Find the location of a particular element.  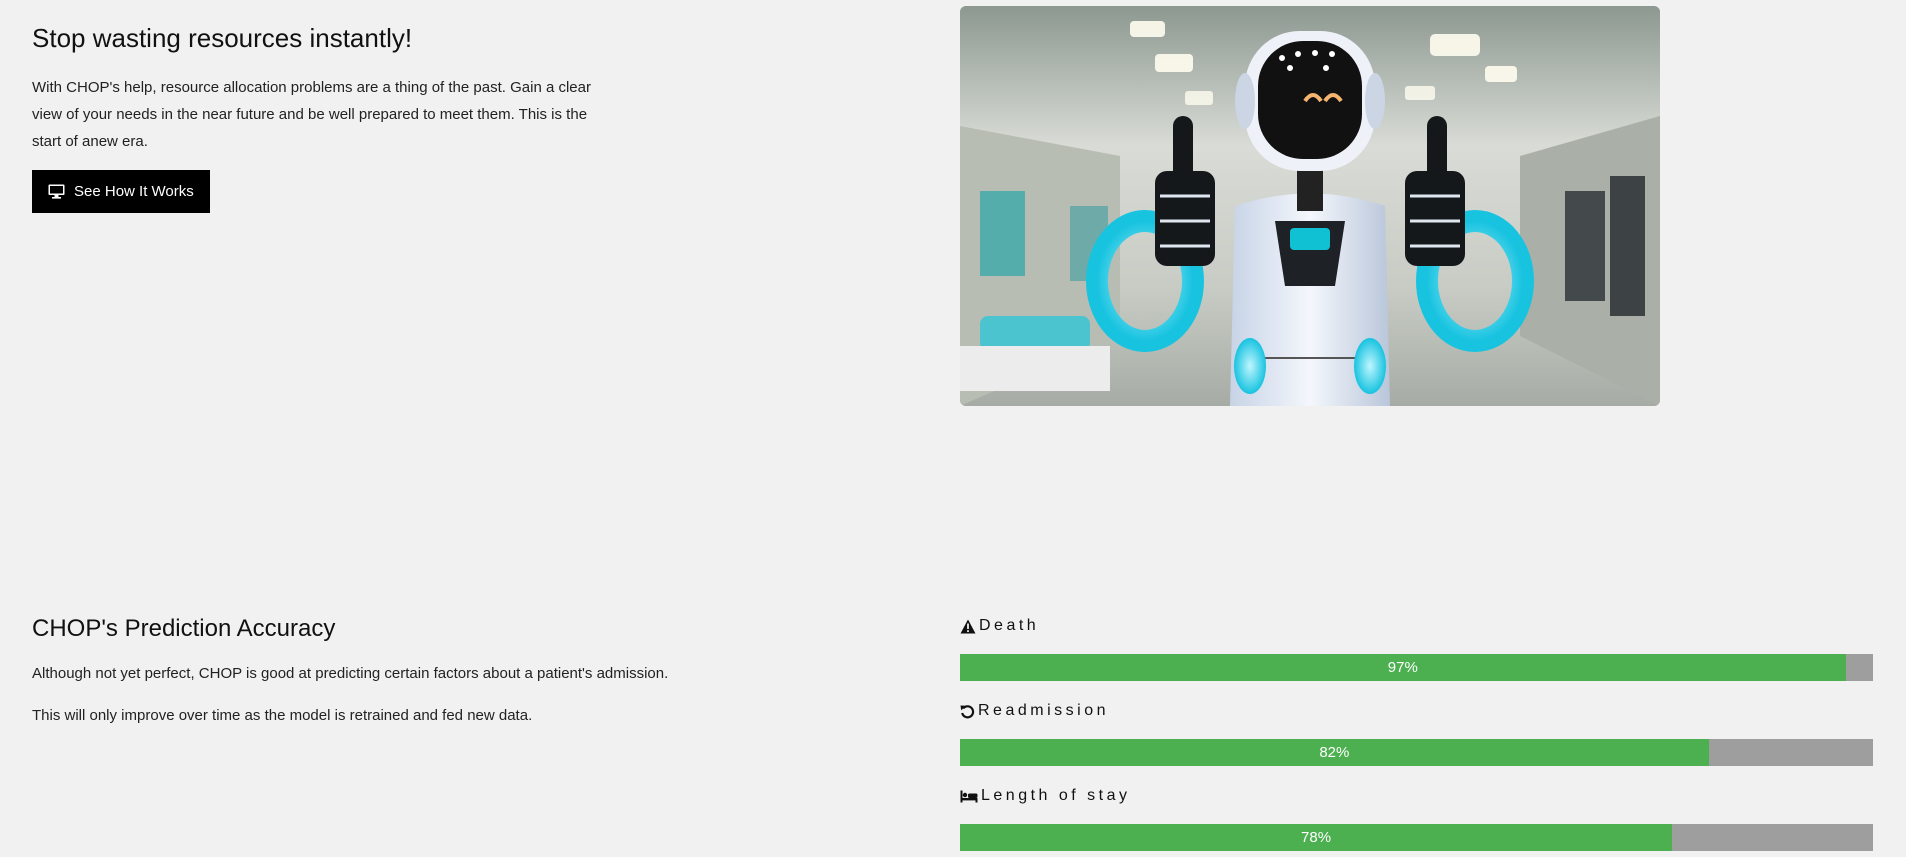

readmission-percent: 82% is located at coordinates (1334, 752).